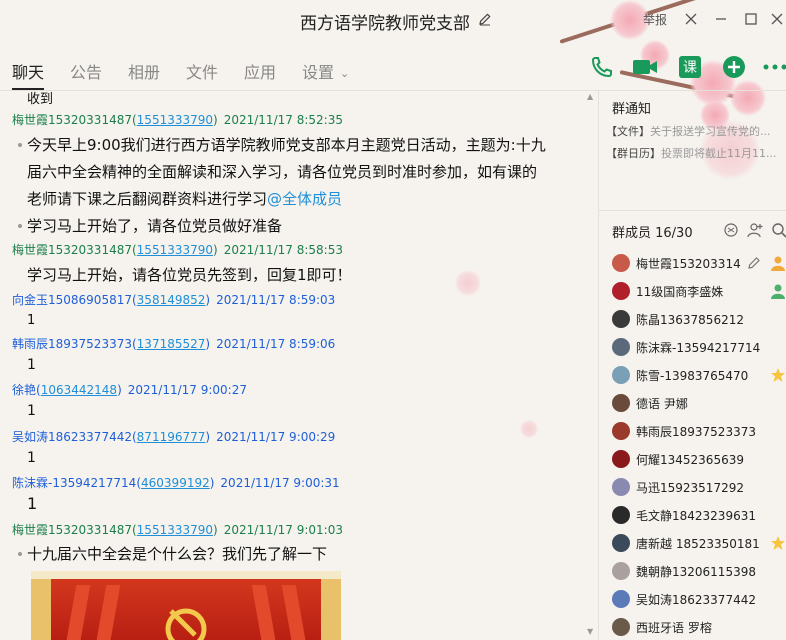  I want to click on panel-divider, so click(598, 365).